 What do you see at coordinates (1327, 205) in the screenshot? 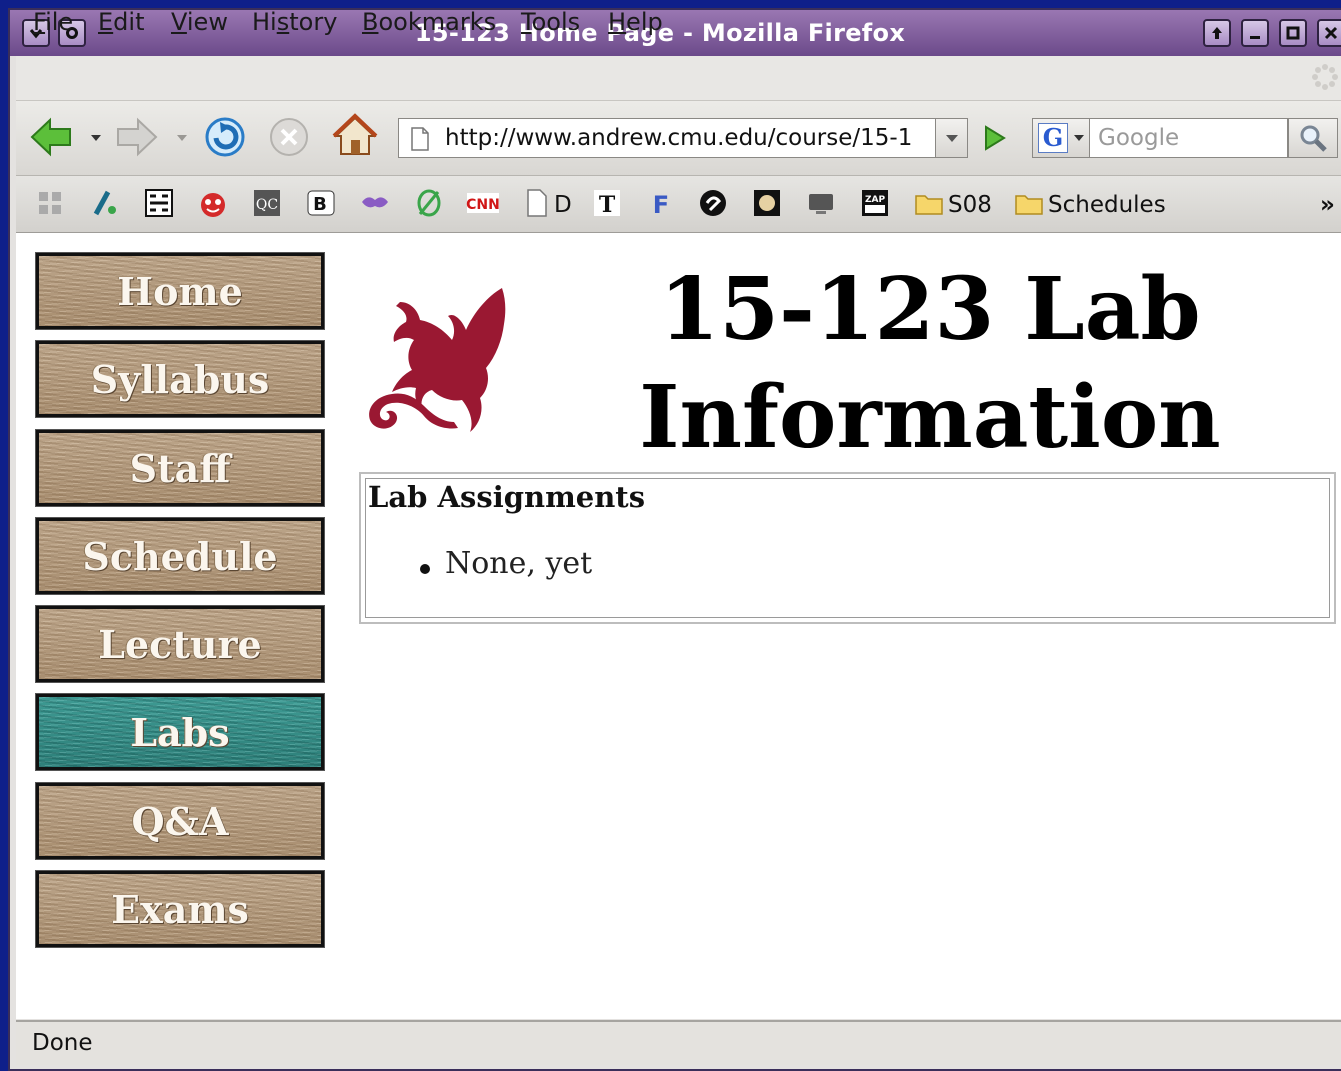
I see `bookmarks-overflow-button: »` at bounding box center [1327, 205].